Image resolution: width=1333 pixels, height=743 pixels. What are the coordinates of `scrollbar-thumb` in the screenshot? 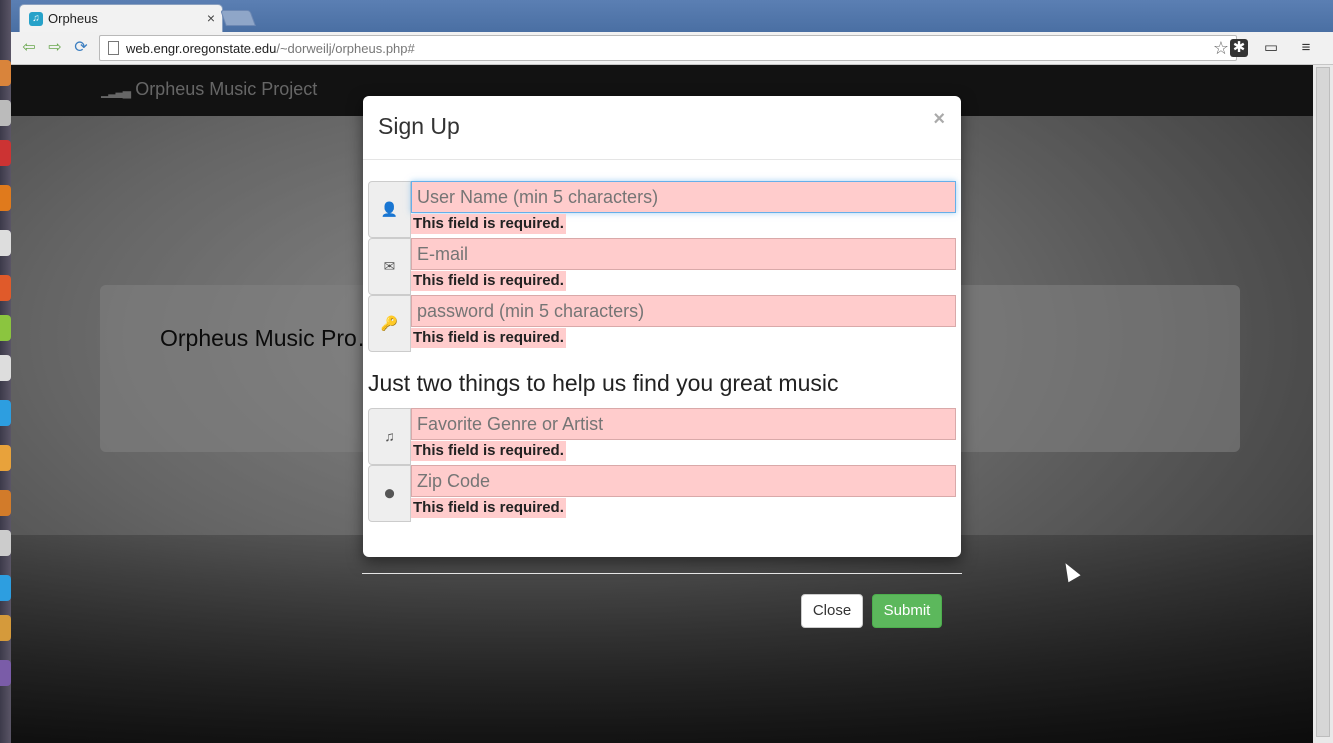 It's located at (1323, 402).